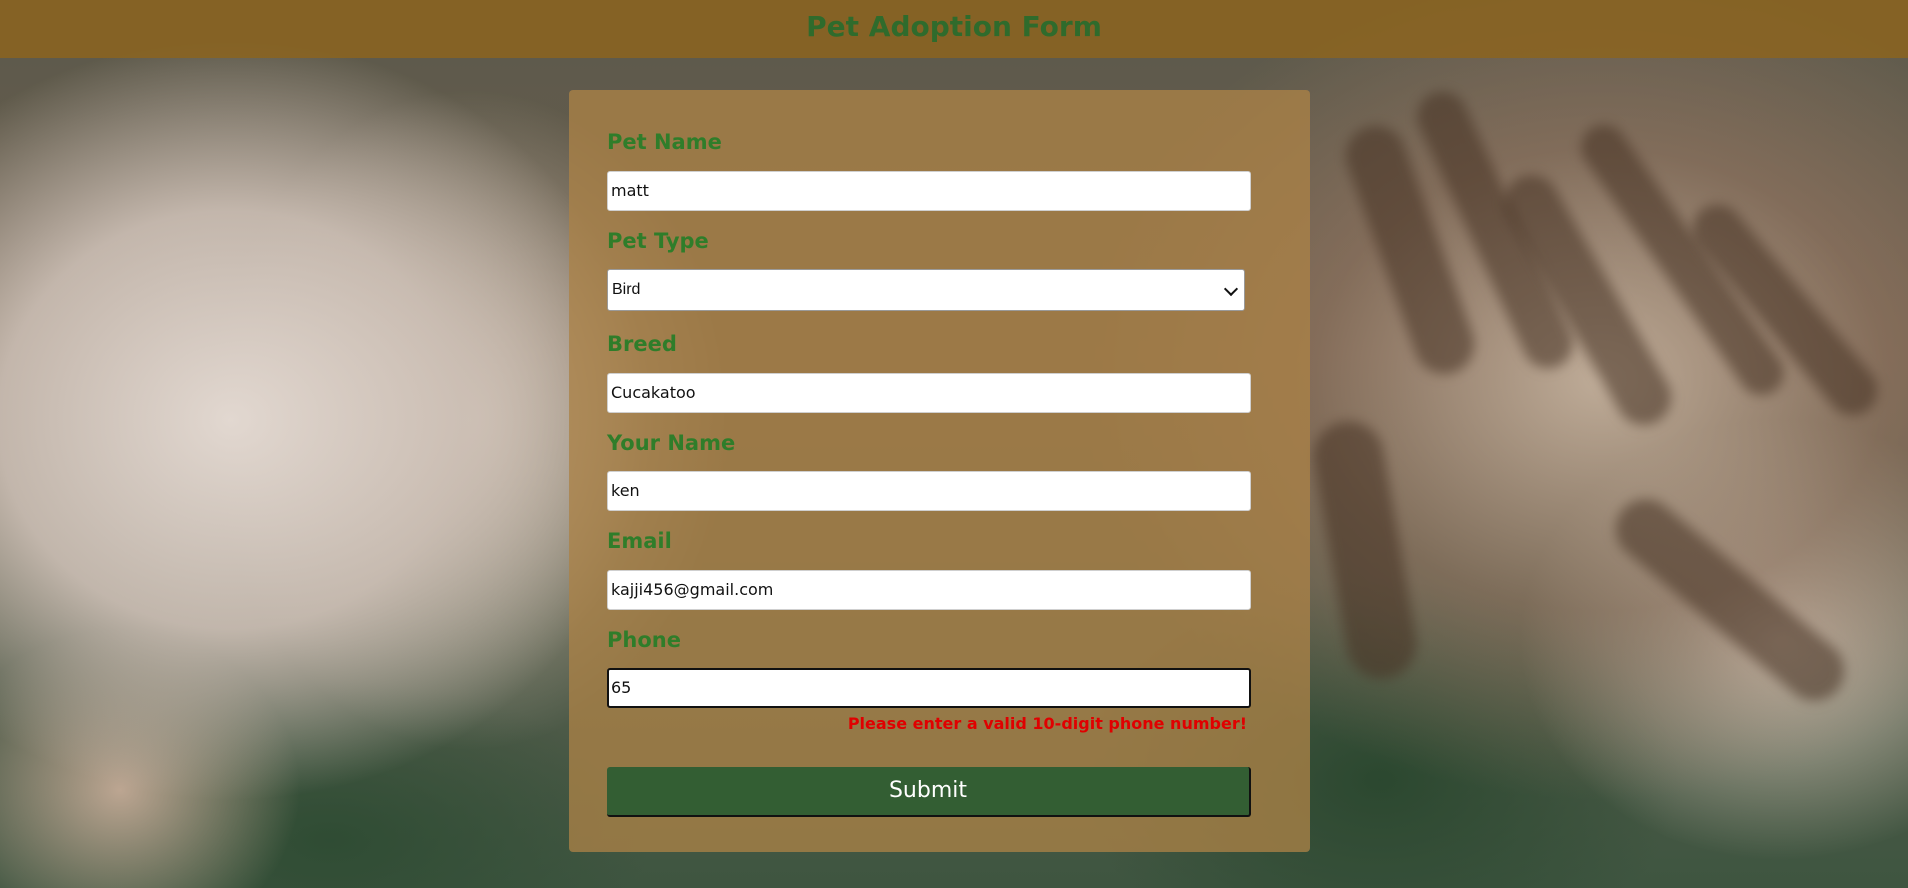 The image size is (1908, 888). I want to click on pet-name-input: matt, so click(929, 191).